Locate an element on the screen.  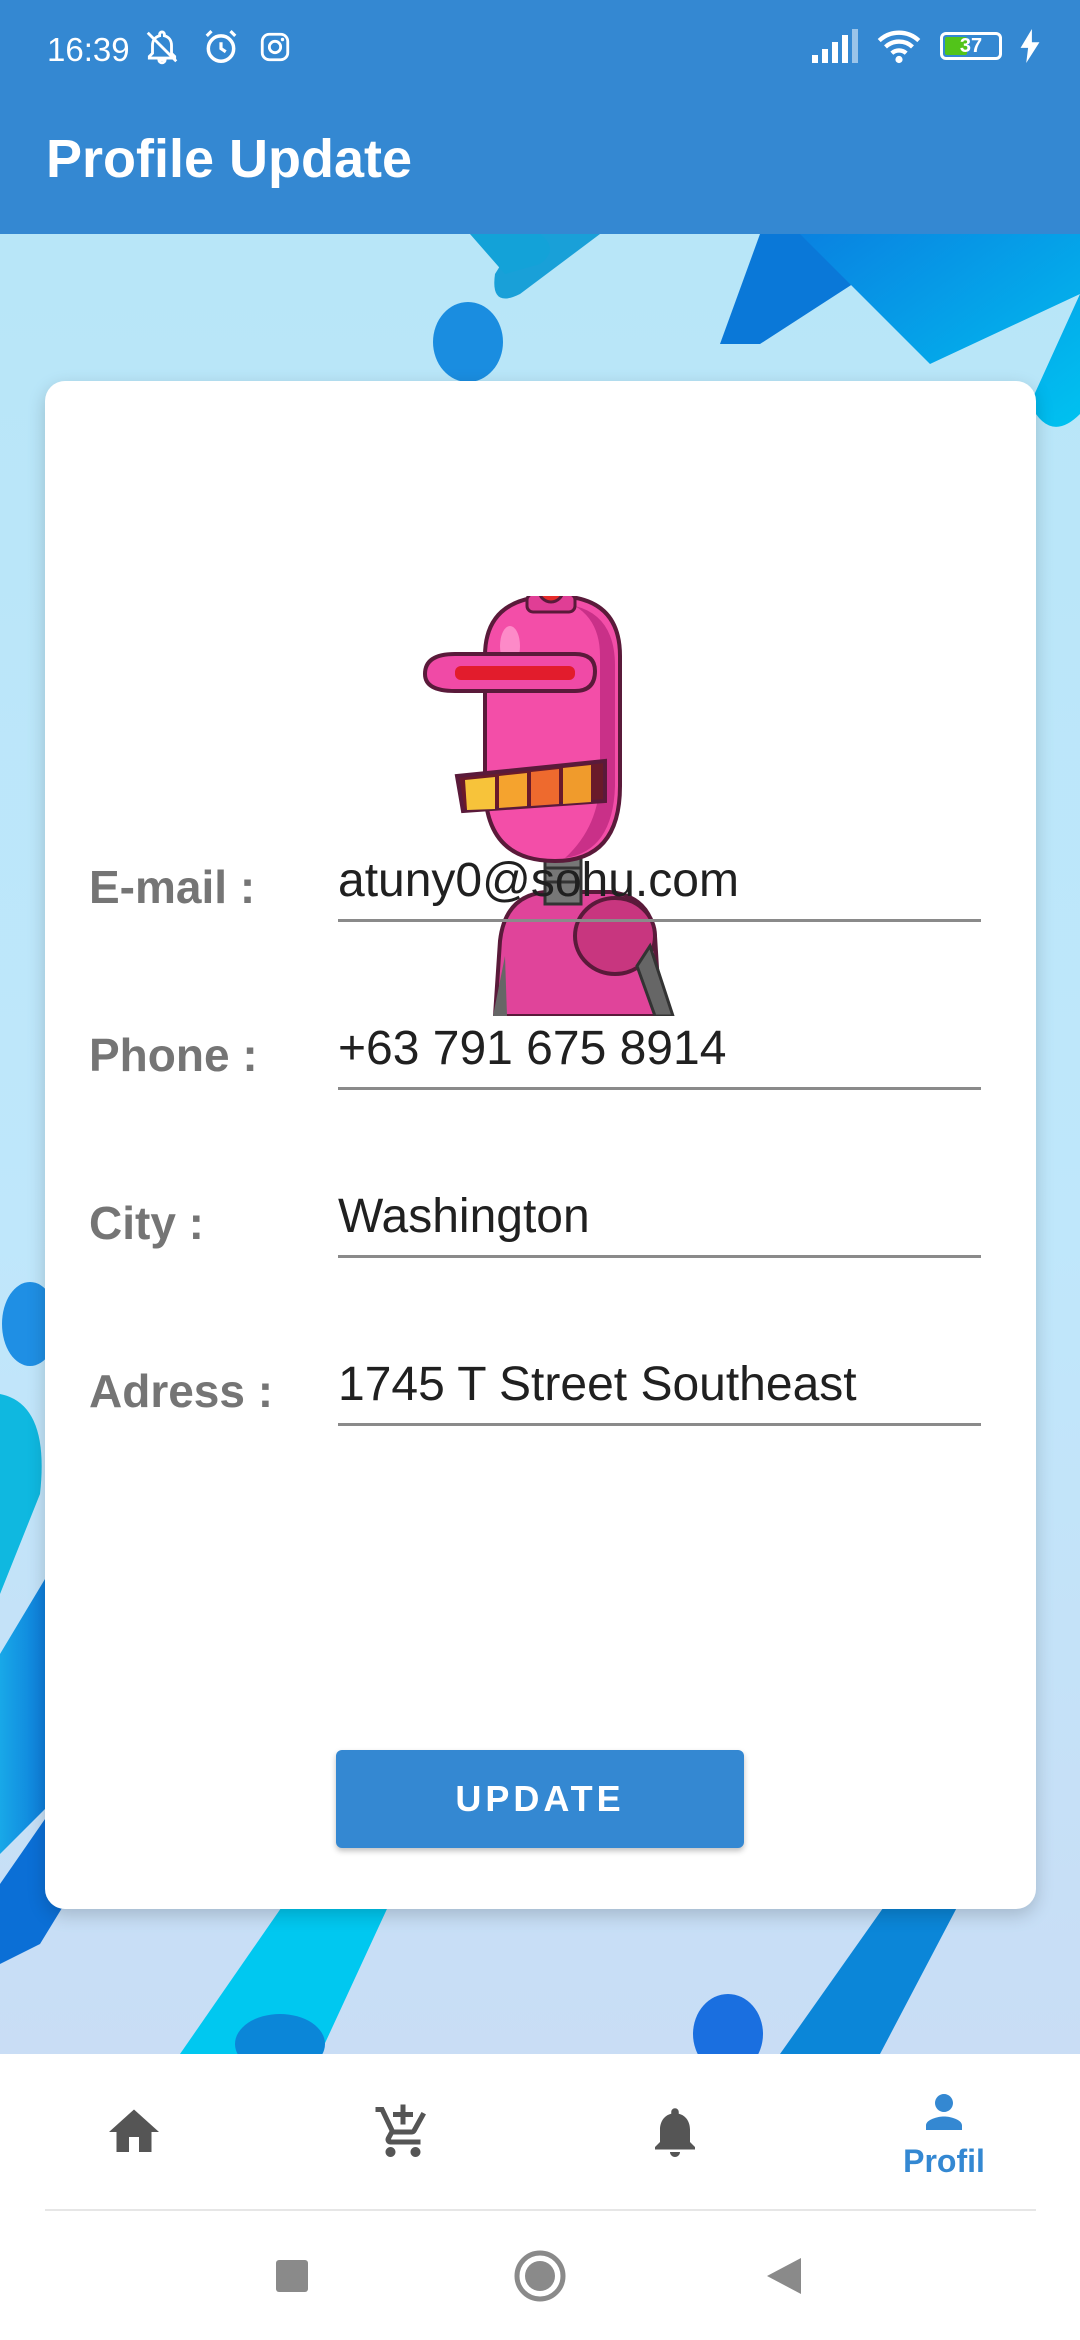
back-icon is located at coordinates (784, 2276).